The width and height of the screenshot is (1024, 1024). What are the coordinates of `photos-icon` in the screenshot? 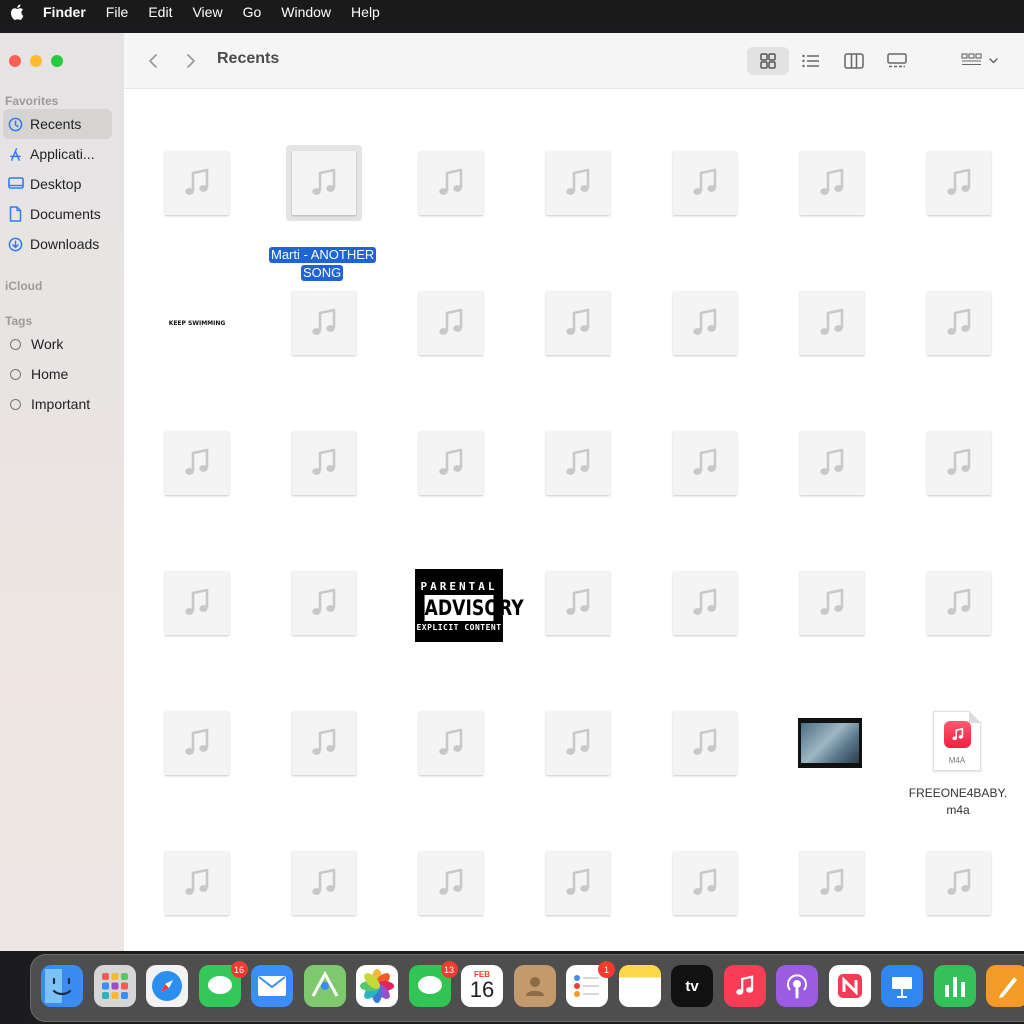 It's located at (377, 986).